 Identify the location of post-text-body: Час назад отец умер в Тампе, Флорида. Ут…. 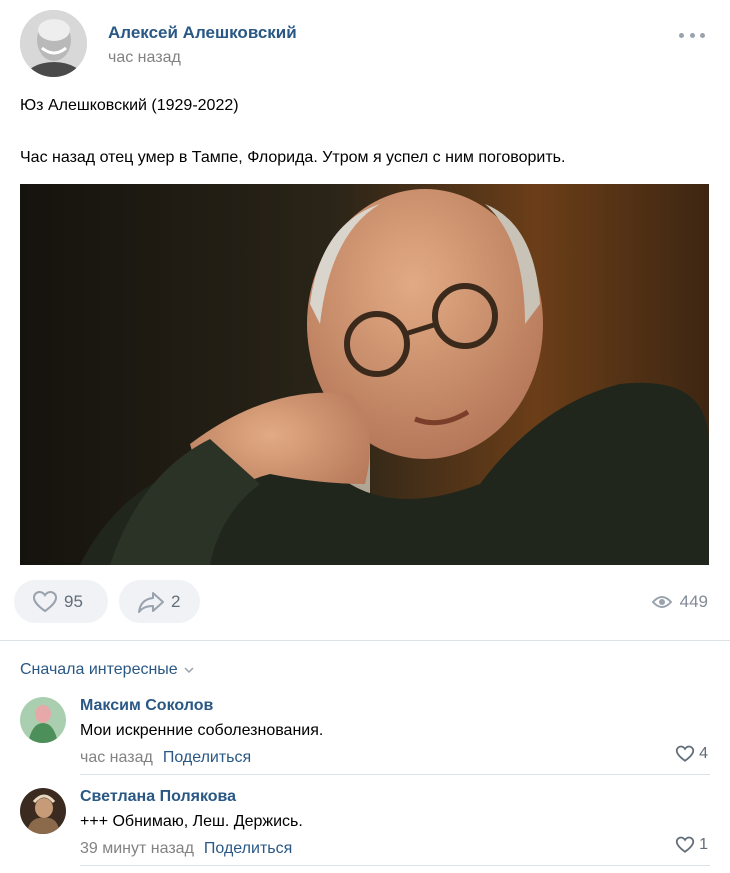
(293, 157).